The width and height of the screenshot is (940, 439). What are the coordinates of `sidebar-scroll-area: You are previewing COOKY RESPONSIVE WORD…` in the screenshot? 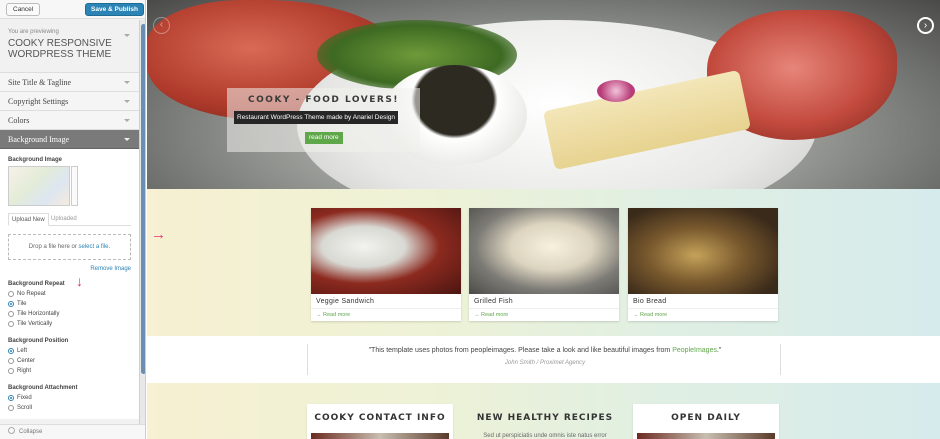 It's located at (72, 222).